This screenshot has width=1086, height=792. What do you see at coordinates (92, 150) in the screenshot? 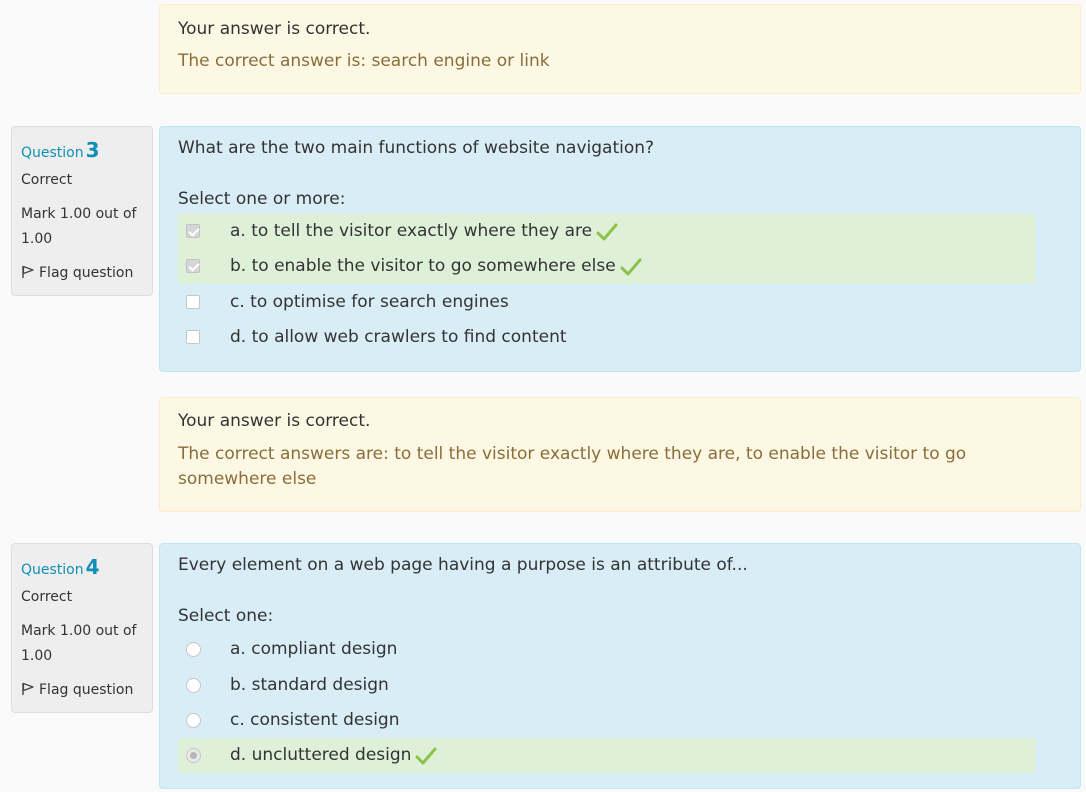
I see `question-number-value: 3` at bounding box center [92, 150].